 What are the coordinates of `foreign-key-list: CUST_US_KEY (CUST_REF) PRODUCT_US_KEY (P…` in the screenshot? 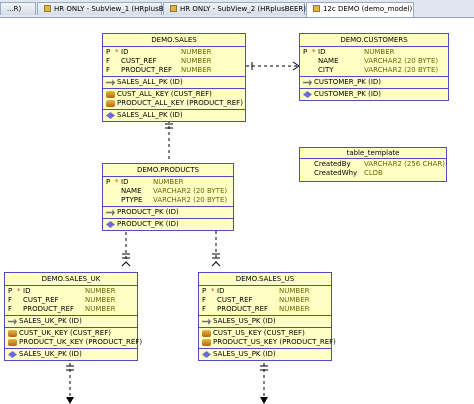 It's located at (267, 338).